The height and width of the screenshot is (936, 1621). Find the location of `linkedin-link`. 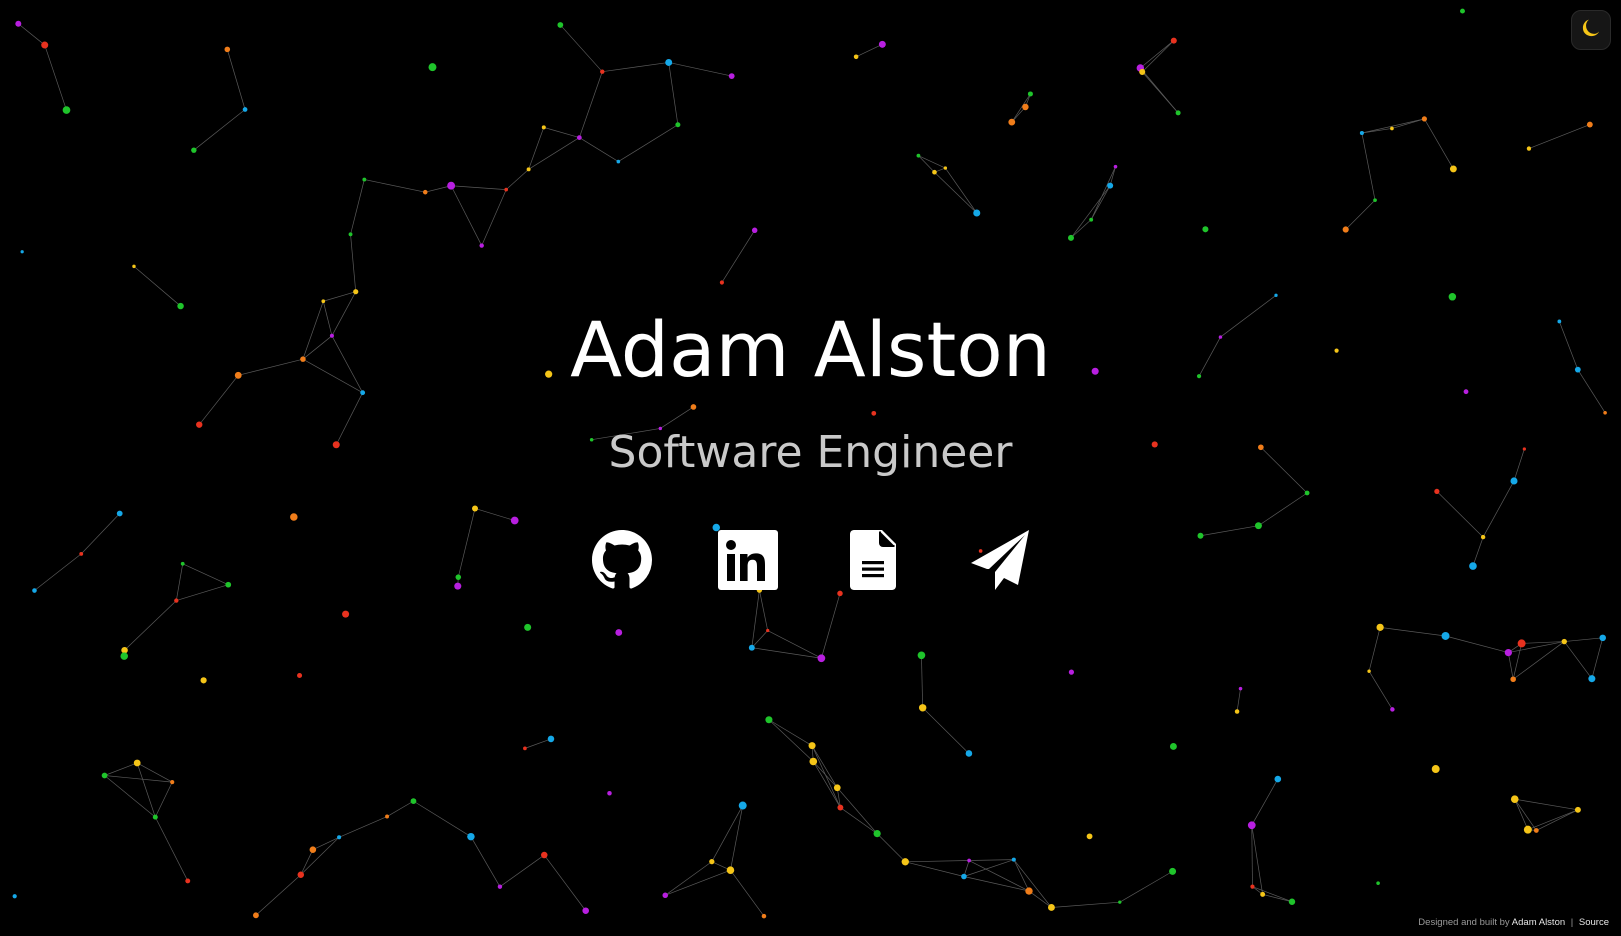

linkedin-link is located at coordinates (747, 560).